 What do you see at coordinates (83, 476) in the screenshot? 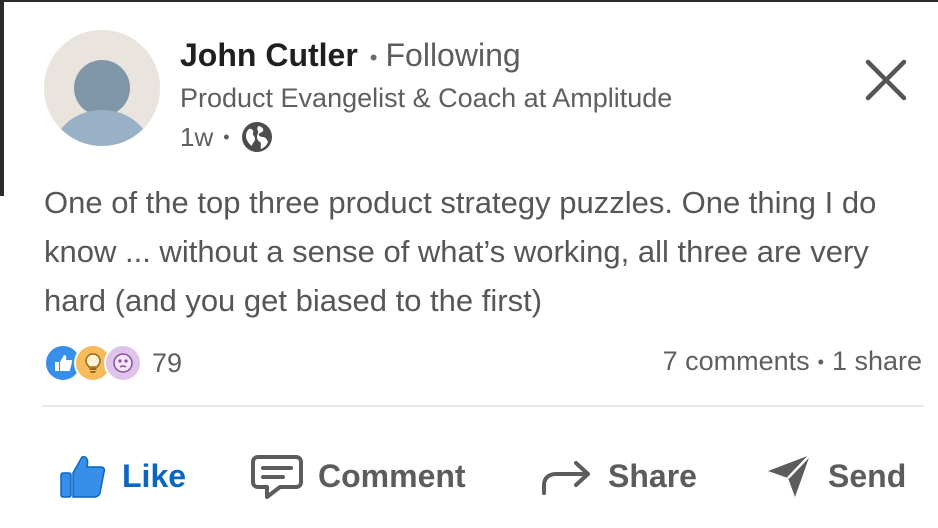
I see `thumbs-up-icon` at bounding box center [83, 476].